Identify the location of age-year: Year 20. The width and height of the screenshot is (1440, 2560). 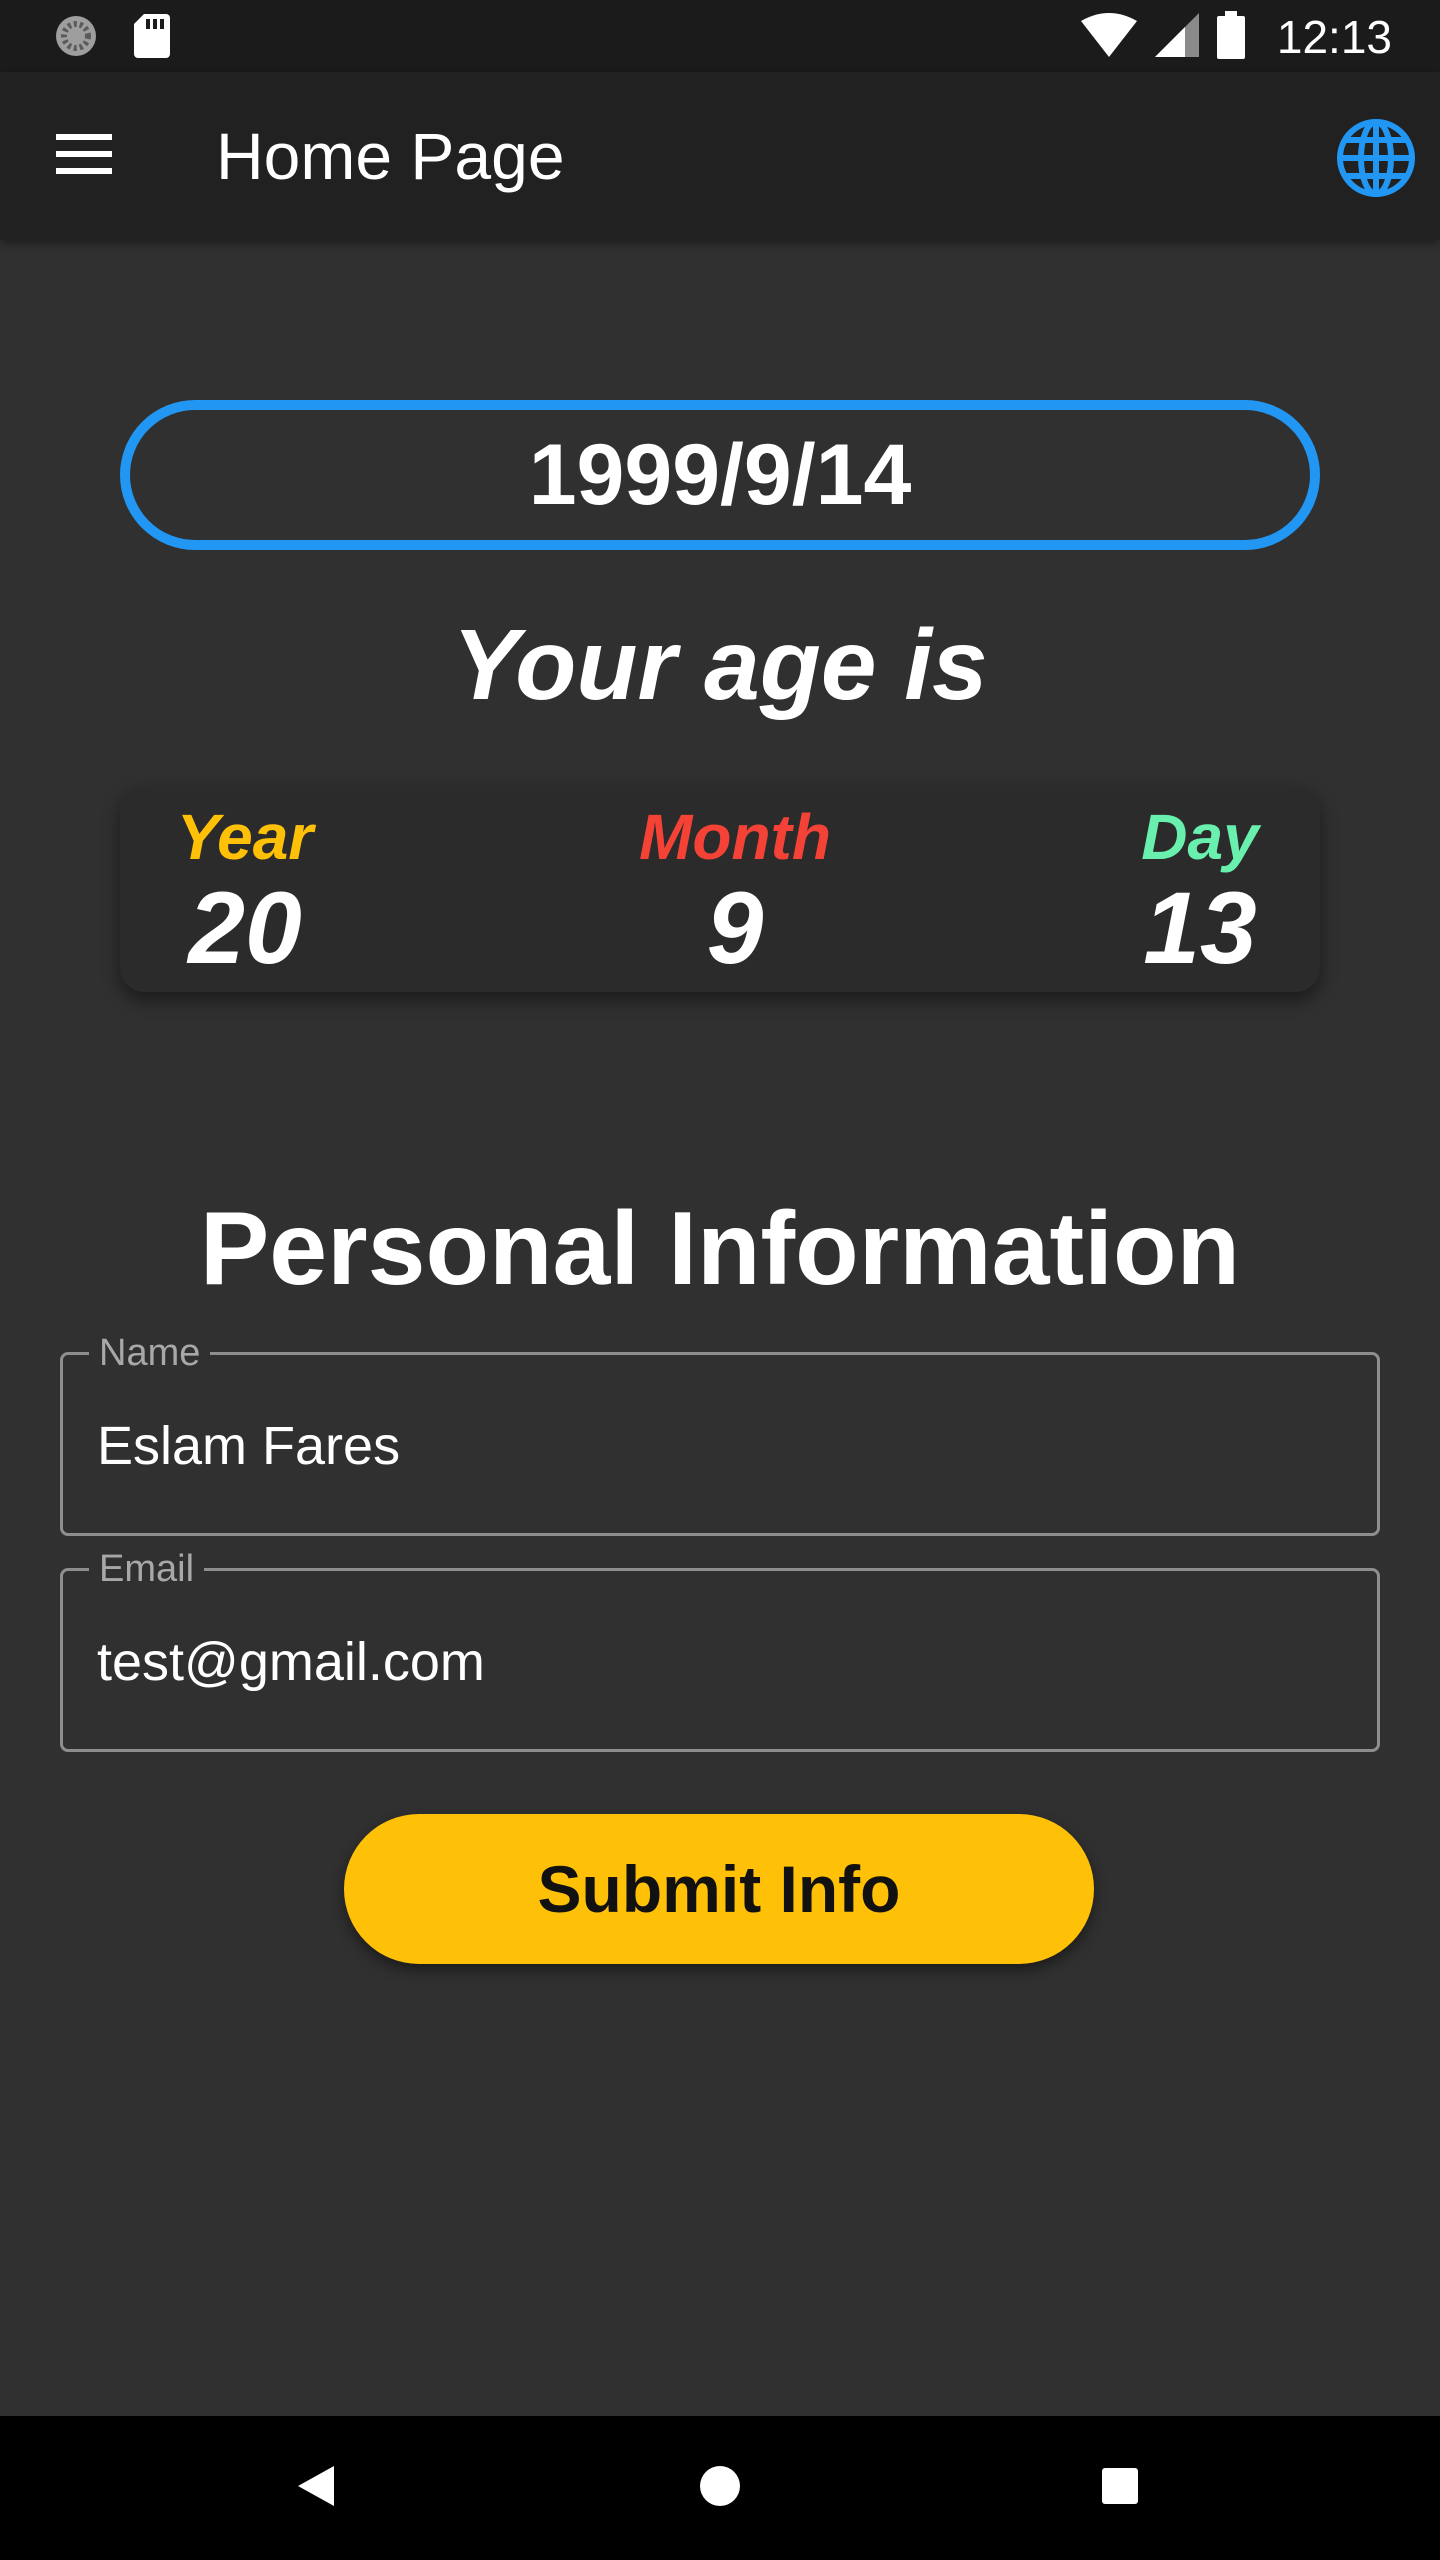
(245, 885).